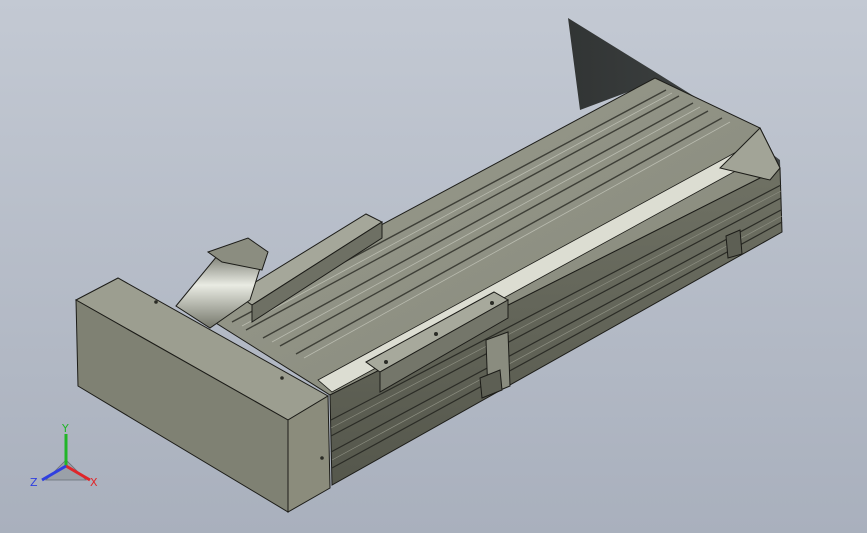  Describe the element at coordinates (34, 482) in the screenshot. I see `z-axis-label: Z` at that location.